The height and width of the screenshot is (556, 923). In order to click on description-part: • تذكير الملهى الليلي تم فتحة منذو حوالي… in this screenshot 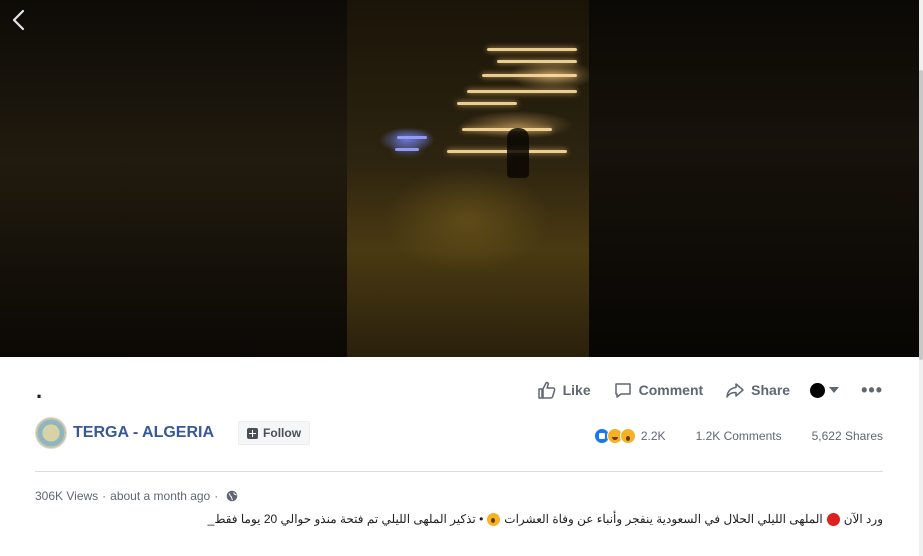, I will do `click(345, 519)`.